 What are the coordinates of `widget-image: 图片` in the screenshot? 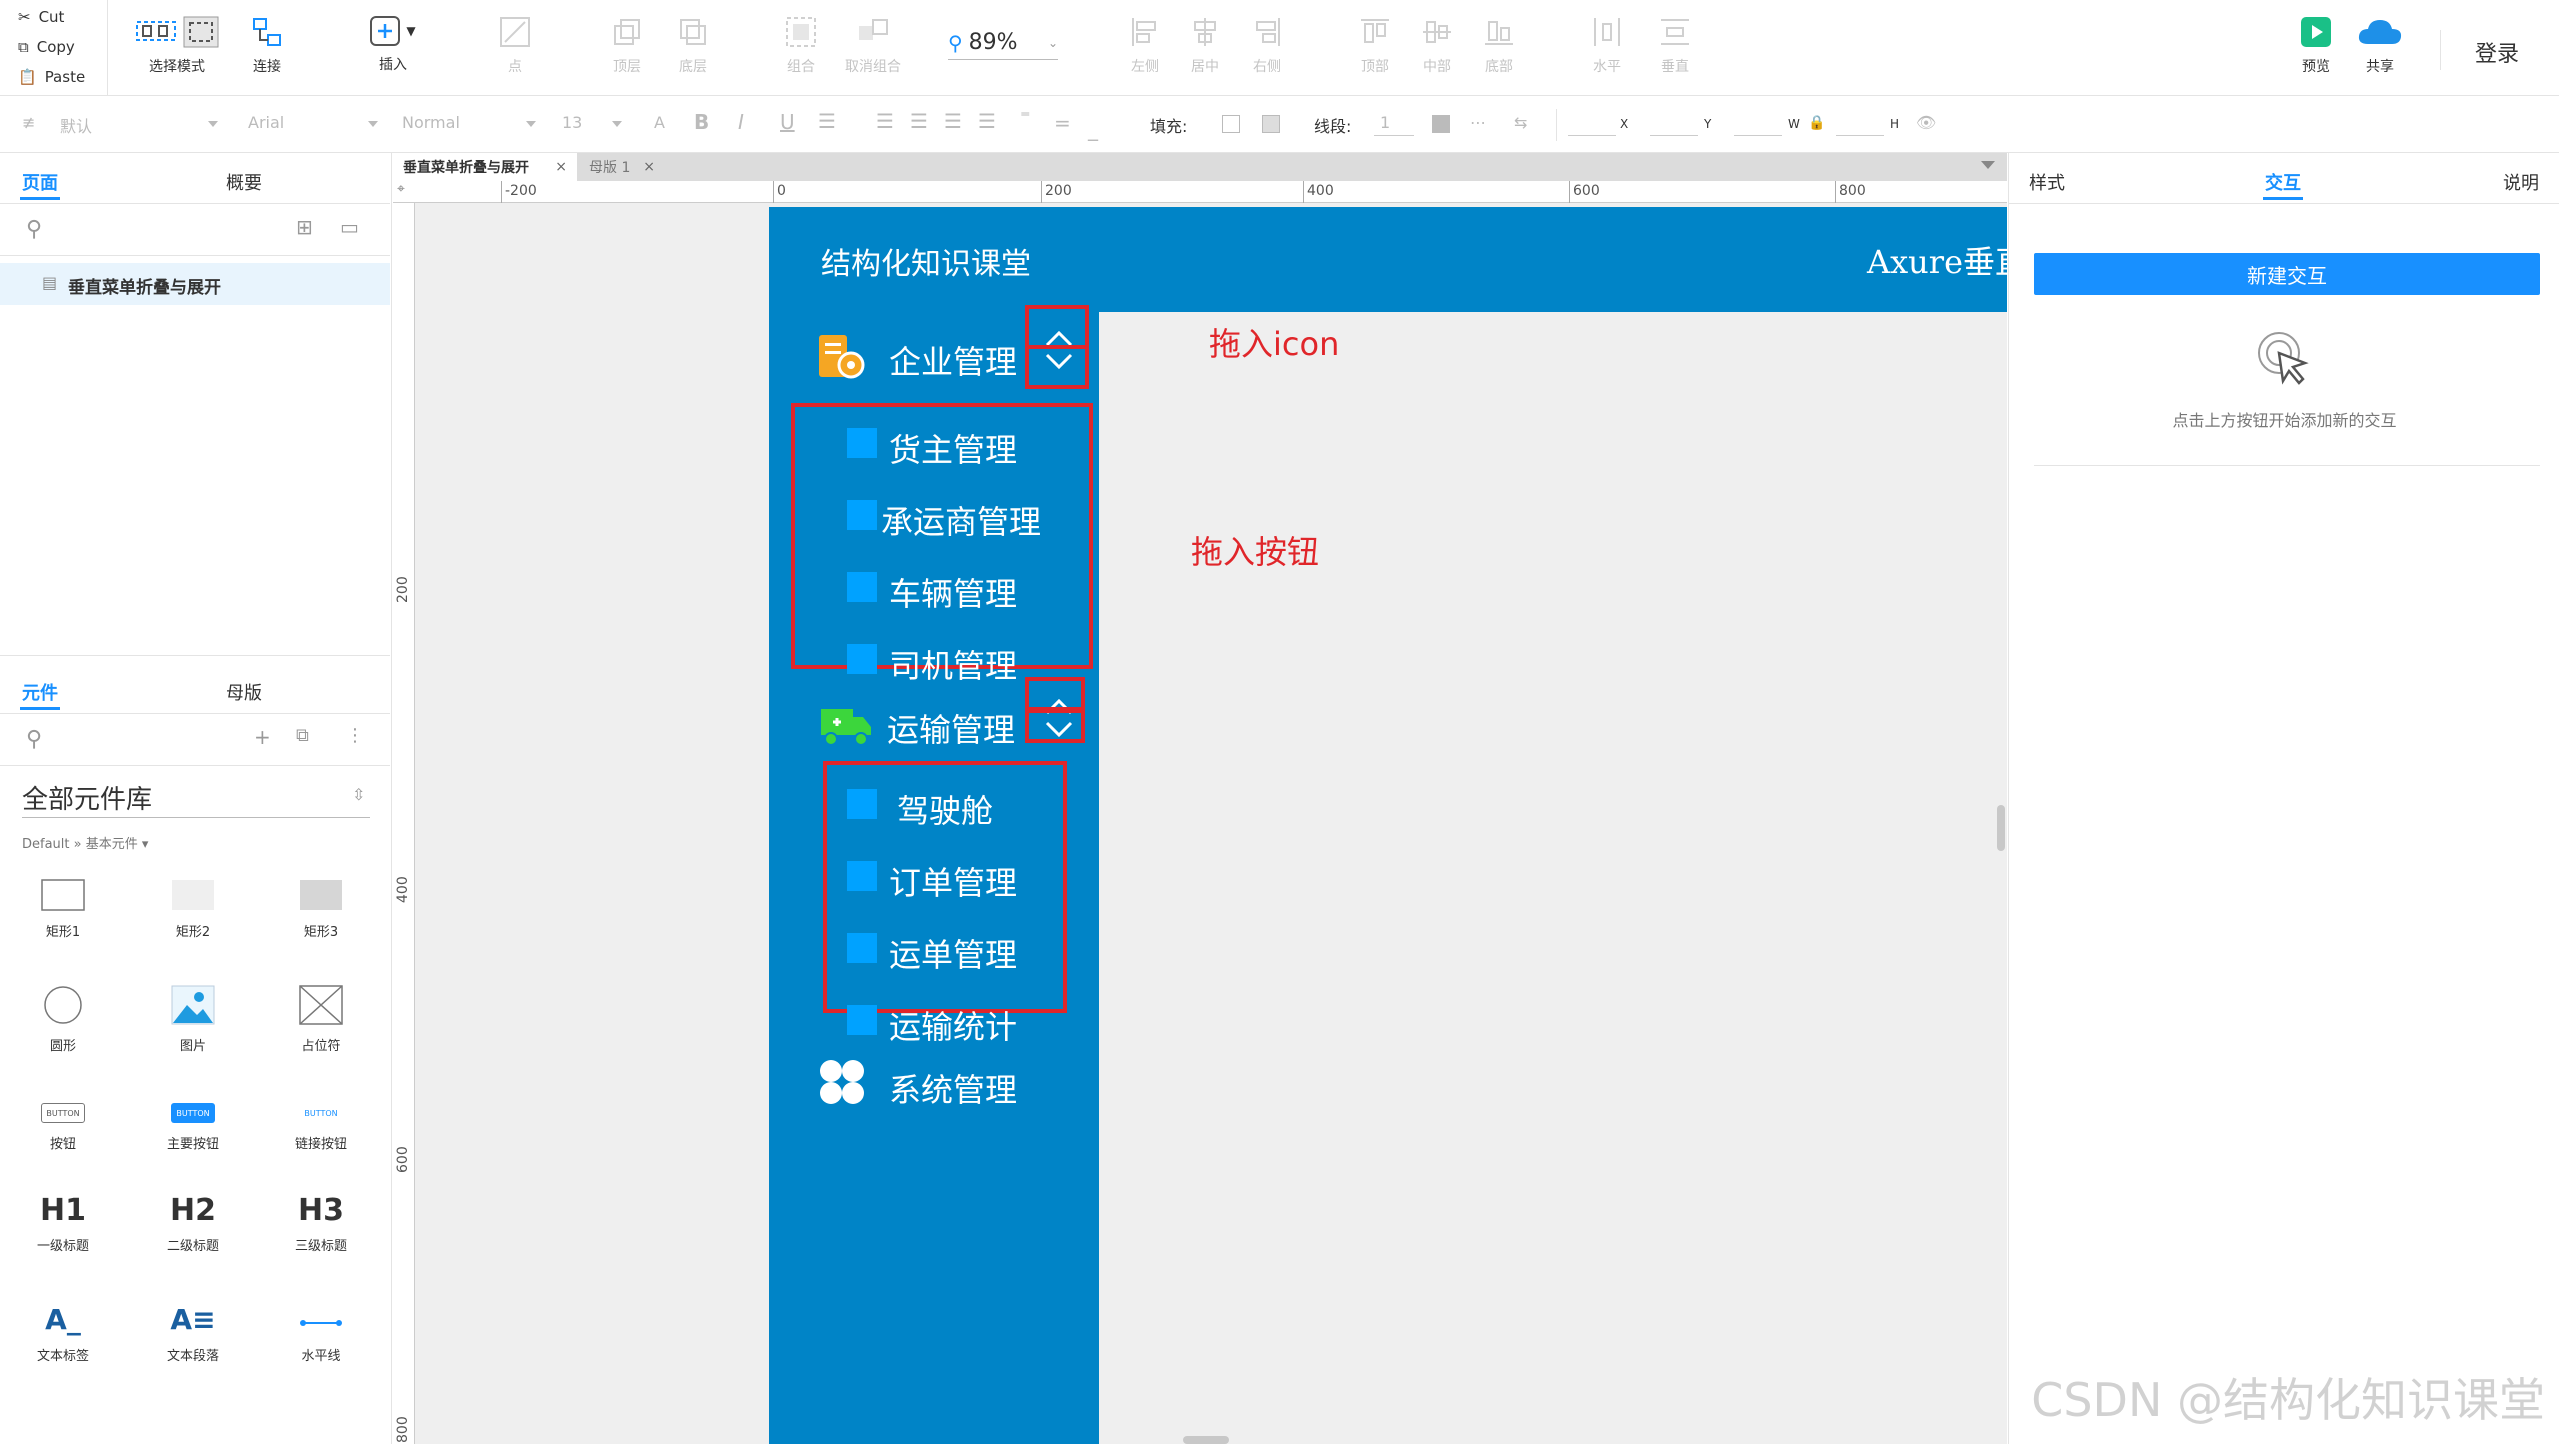 It's located at (193, 1019).